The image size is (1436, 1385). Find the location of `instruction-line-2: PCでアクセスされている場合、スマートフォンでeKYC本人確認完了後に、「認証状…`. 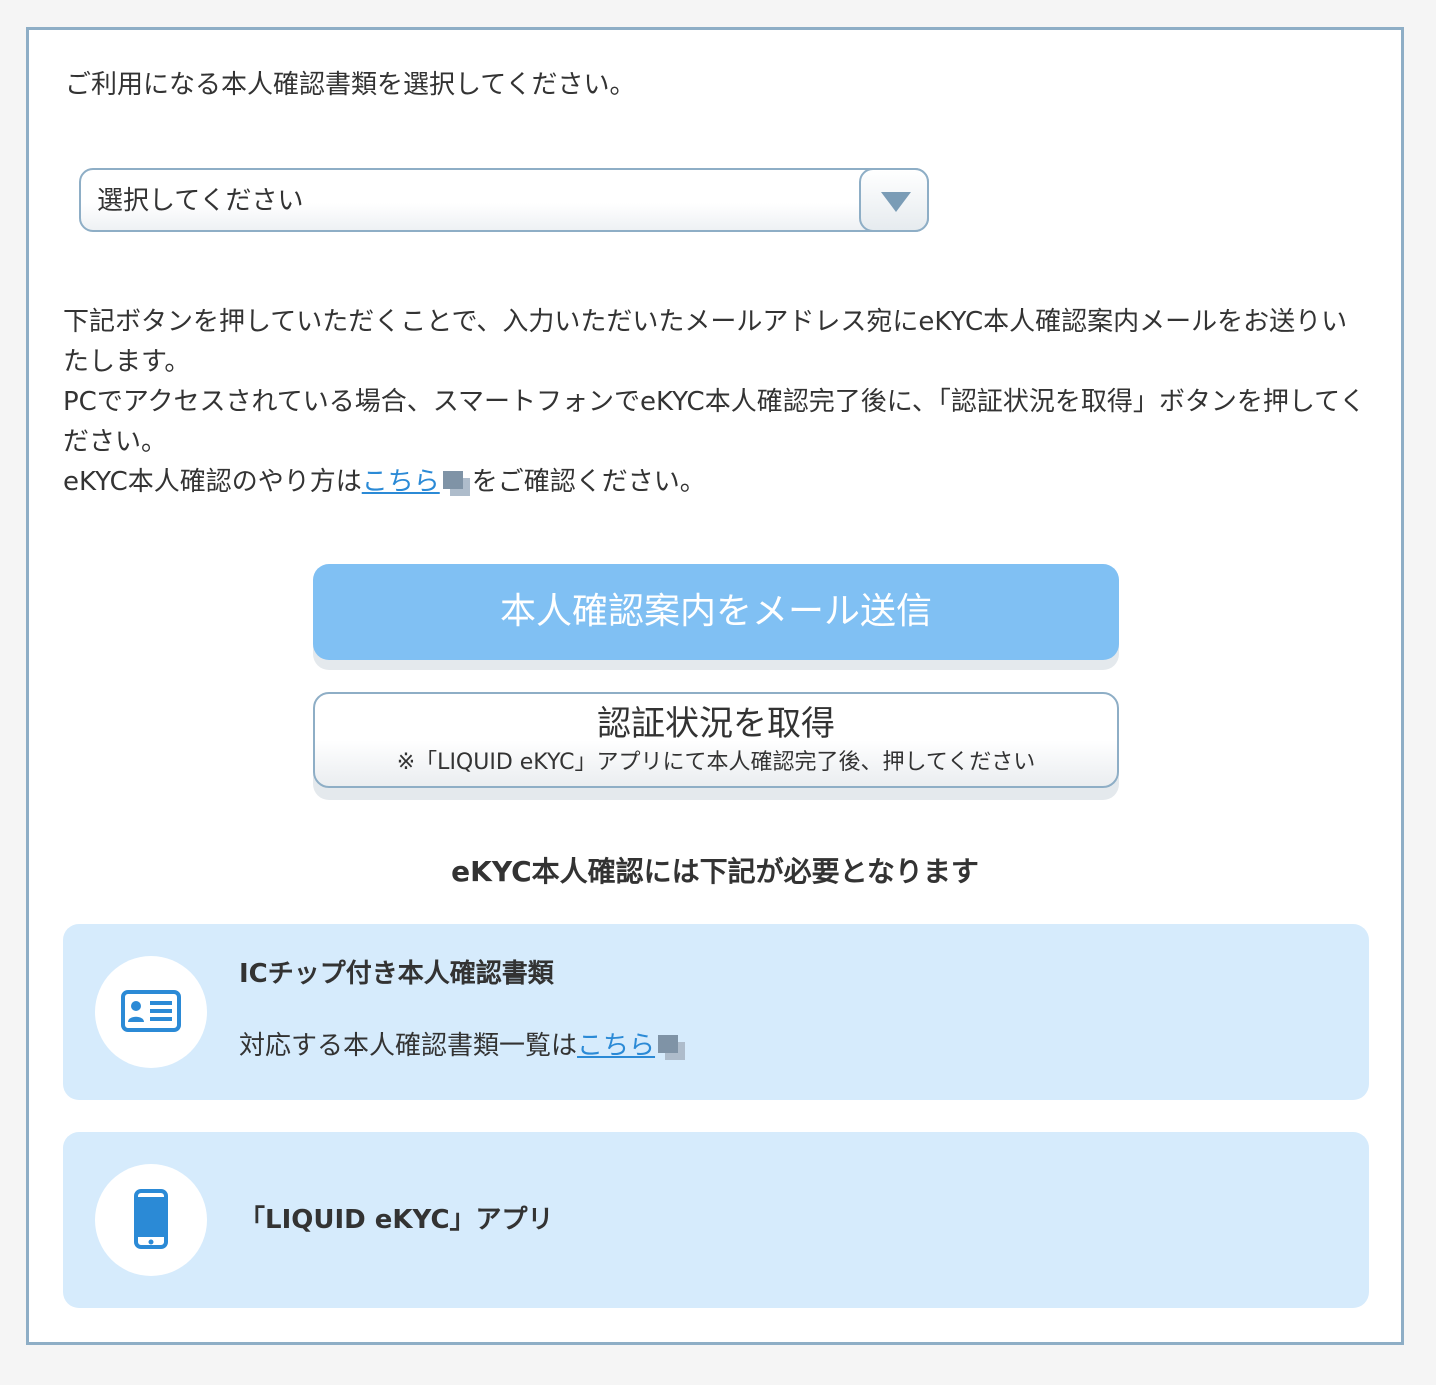

instruction-line-2: PCでアクセスされている場合、スマートフォンでeKYC本人確認完了後に、「認証状… is located at coordinates (714, 422).